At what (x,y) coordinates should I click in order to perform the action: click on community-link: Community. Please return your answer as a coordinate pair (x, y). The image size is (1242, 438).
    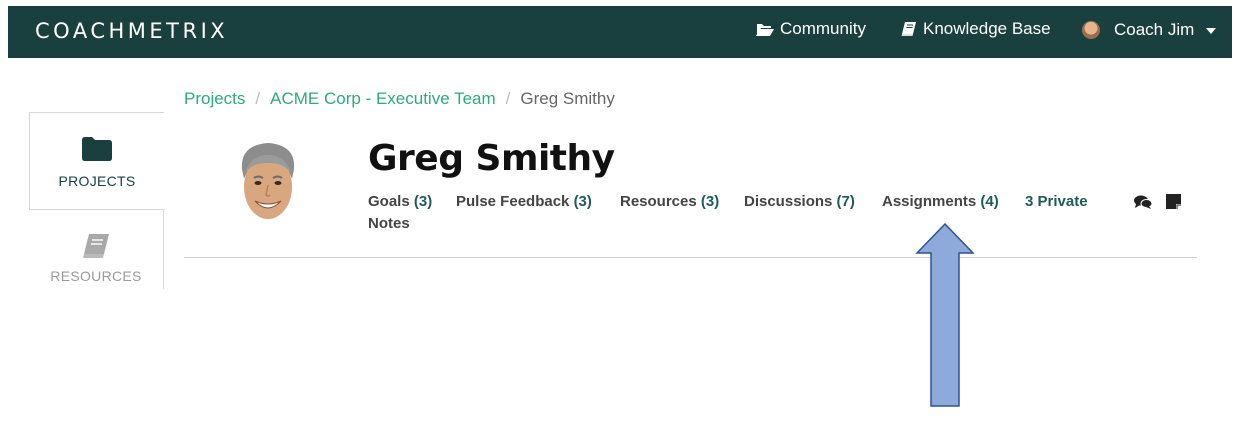
    Looking at the image, I should click on (811, 29).